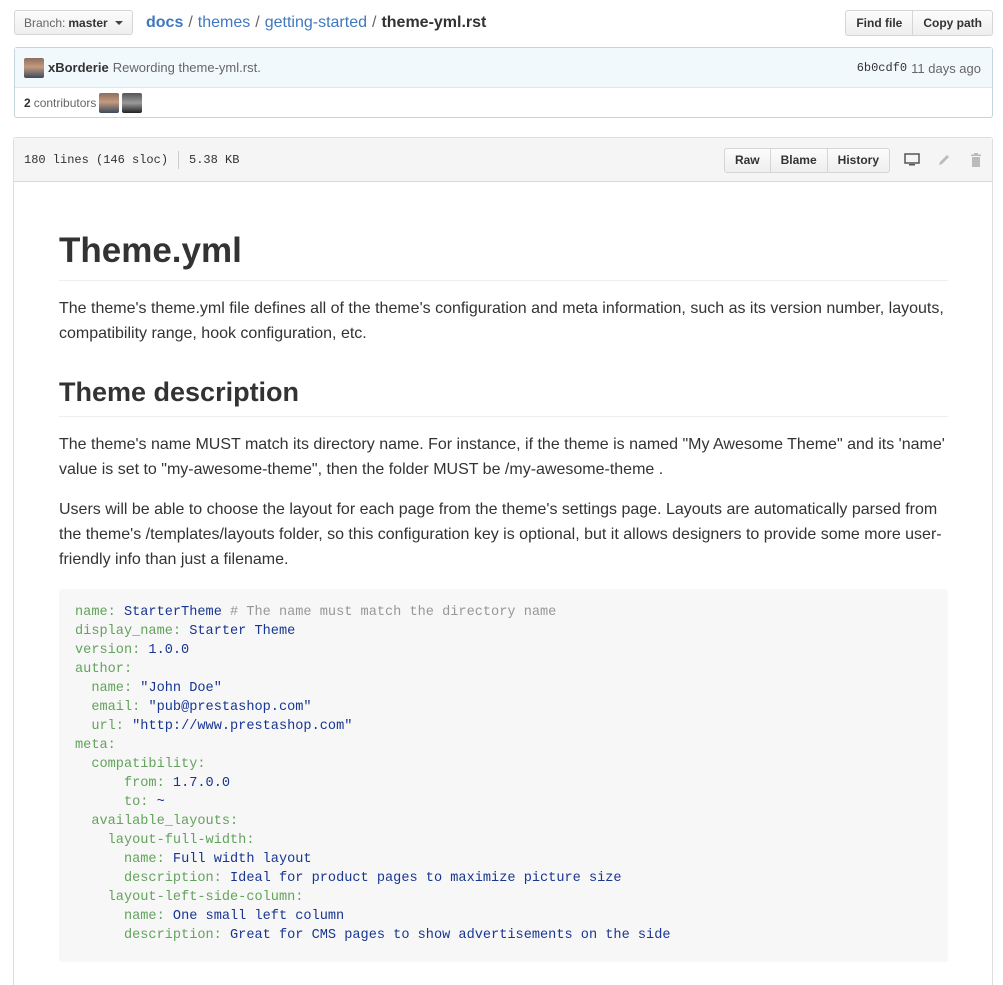 The height and width of the screenshot is (985, 1003). I want to click on code-line: meta:, so click(503, 745).